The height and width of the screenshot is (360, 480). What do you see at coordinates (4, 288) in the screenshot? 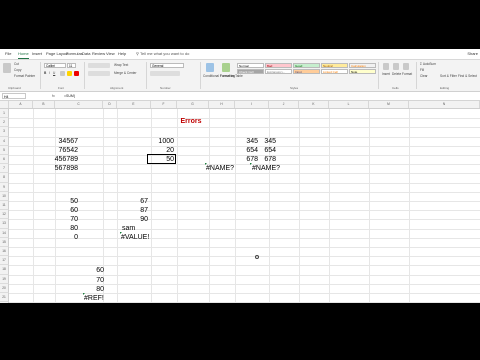
I see `row-header: 20` at bounding box center [4, 288].